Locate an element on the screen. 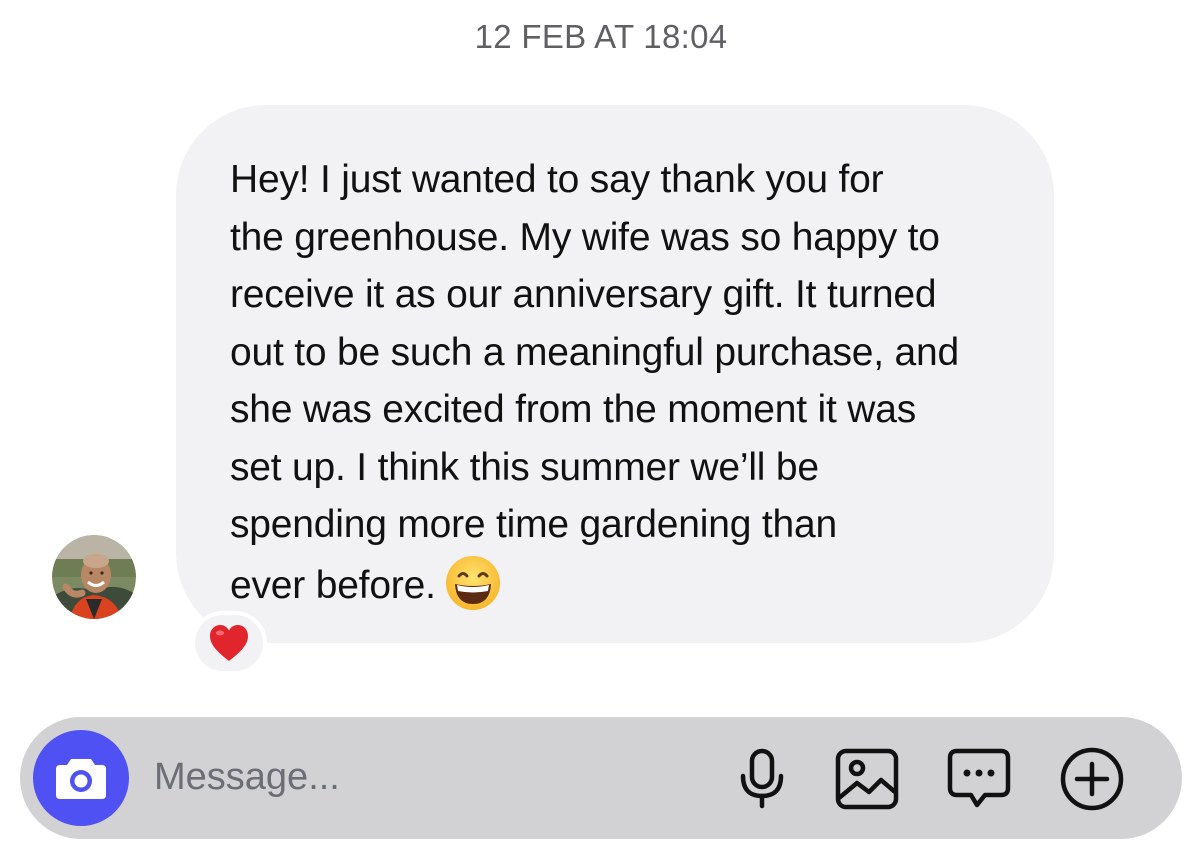 The image size is (1202, 860). sticker-chat-icon is located at coordinates (979, 778).